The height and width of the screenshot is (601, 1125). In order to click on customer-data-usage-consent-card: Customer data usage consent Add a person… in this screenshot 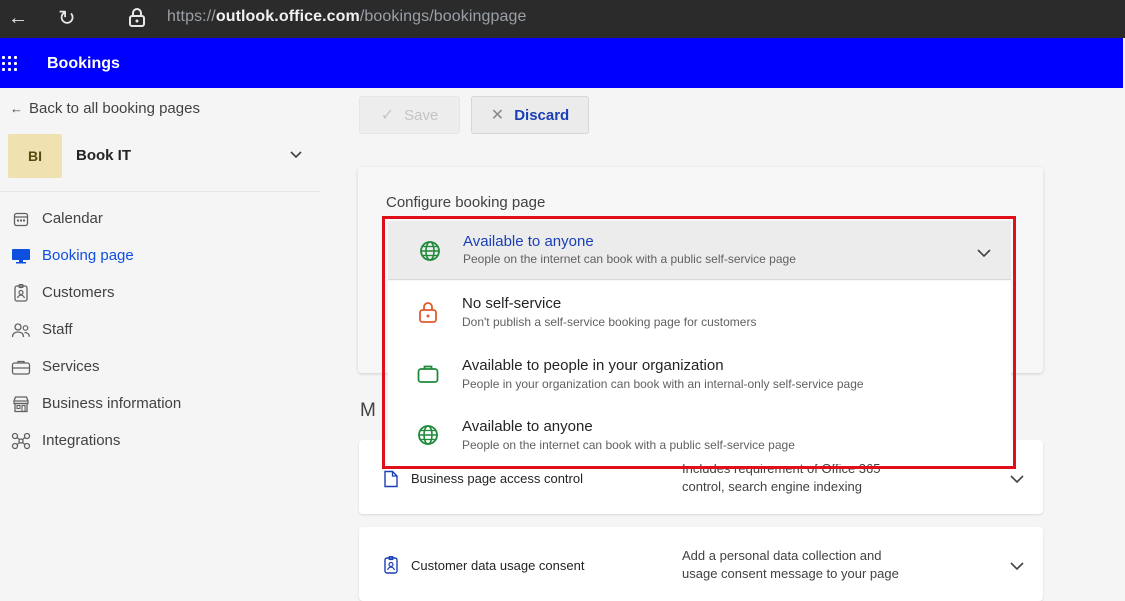, I will do `click(701, 564)`.